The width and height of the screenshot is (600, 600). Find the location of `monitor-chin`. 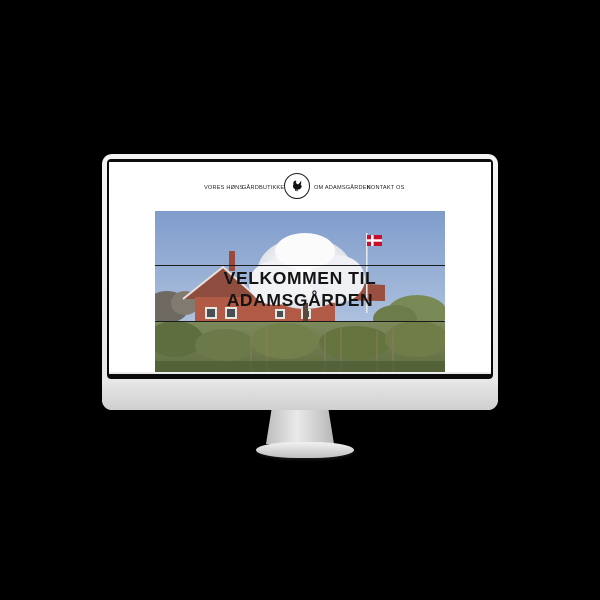

monitor-chin is located at coordinates (300, 395).